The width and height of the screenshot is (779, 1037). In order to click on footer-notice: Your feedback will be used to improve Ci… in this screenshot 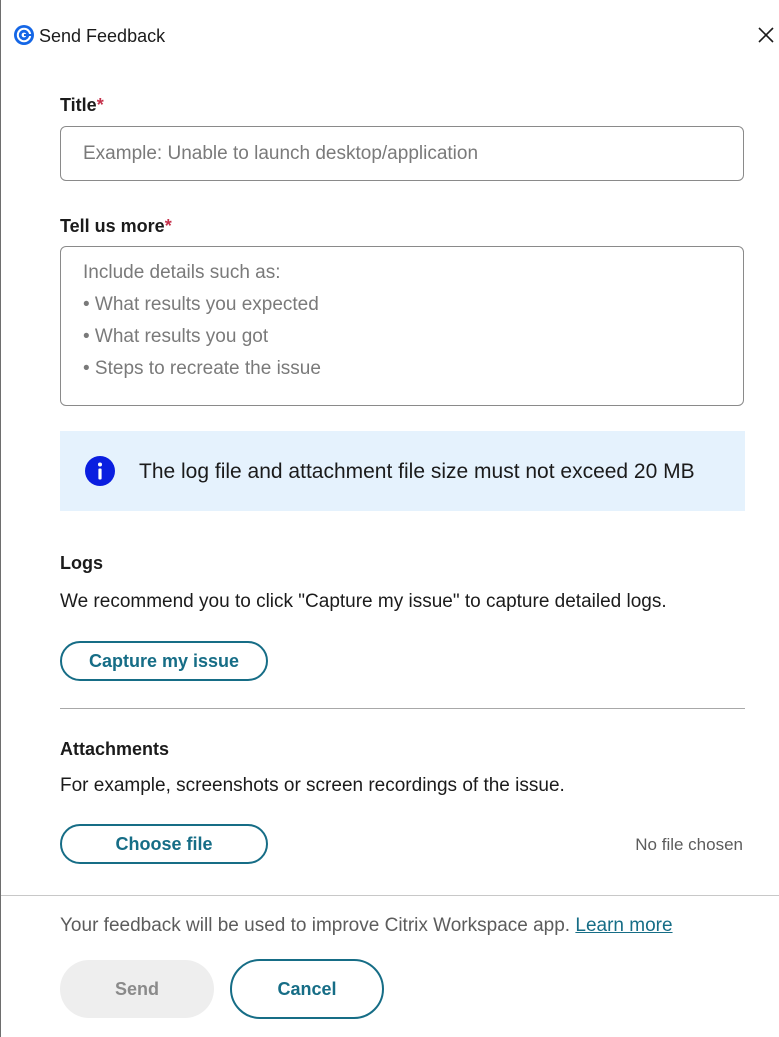, I will do `click(366, 926)`.